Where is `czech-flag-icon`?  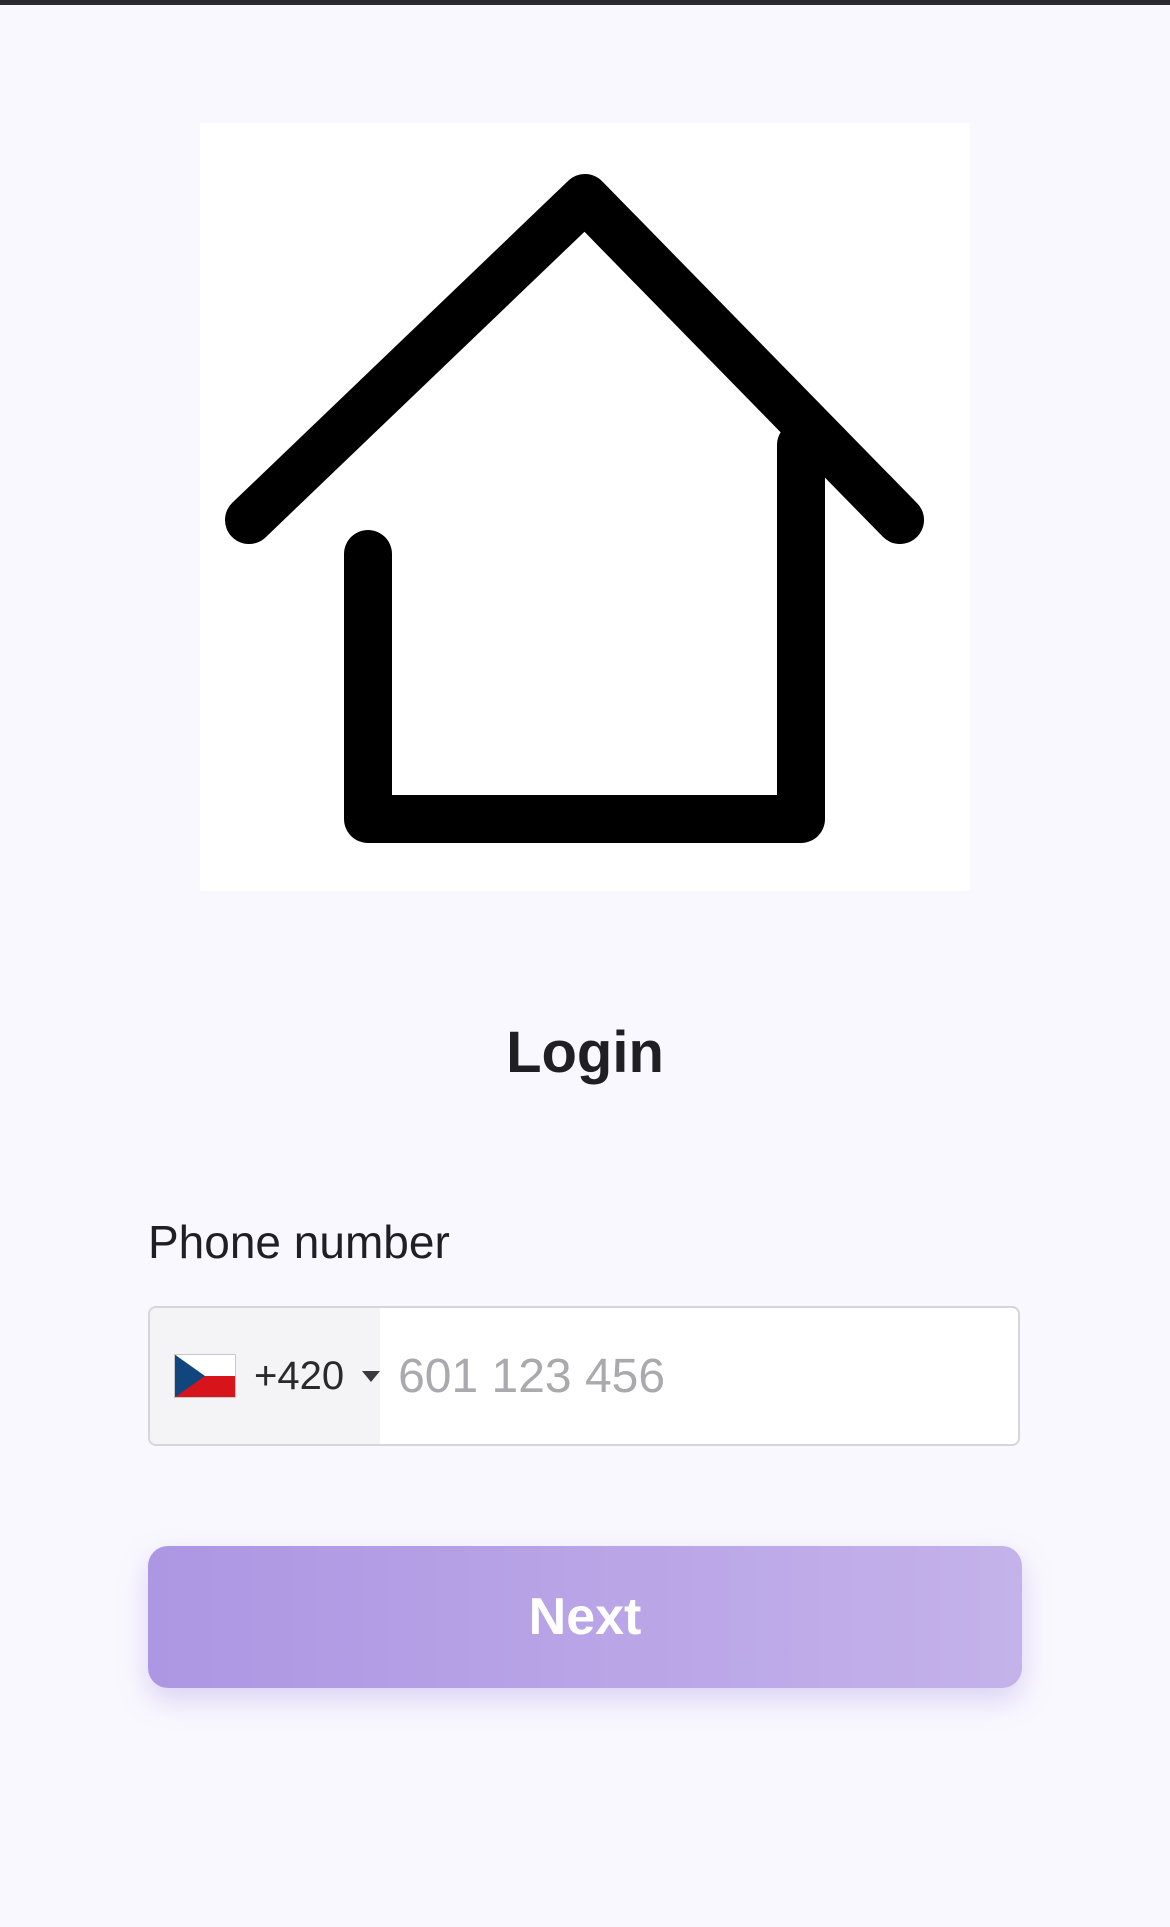 czech-flag-icon is located at coordinates (205, 1376).